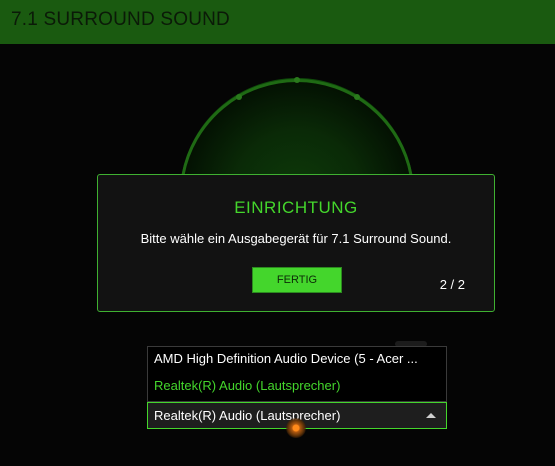 This screenshot has width=555, height=466. Describe the element at coordinates (247, 415) in the screenshot. I see `device-select-value: Realtek(R) Audio (Lautsprecher)` at that location.